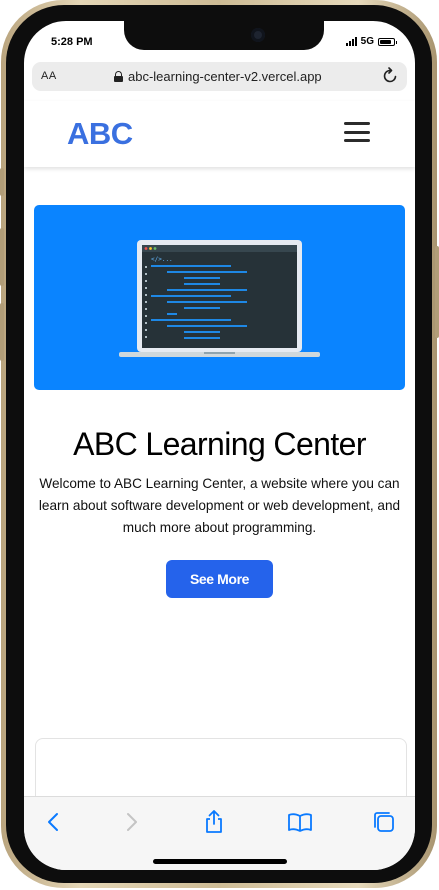  Describe the element at coordinates (2, 182) in the screenshot. I see `side-button-silent` at that location.